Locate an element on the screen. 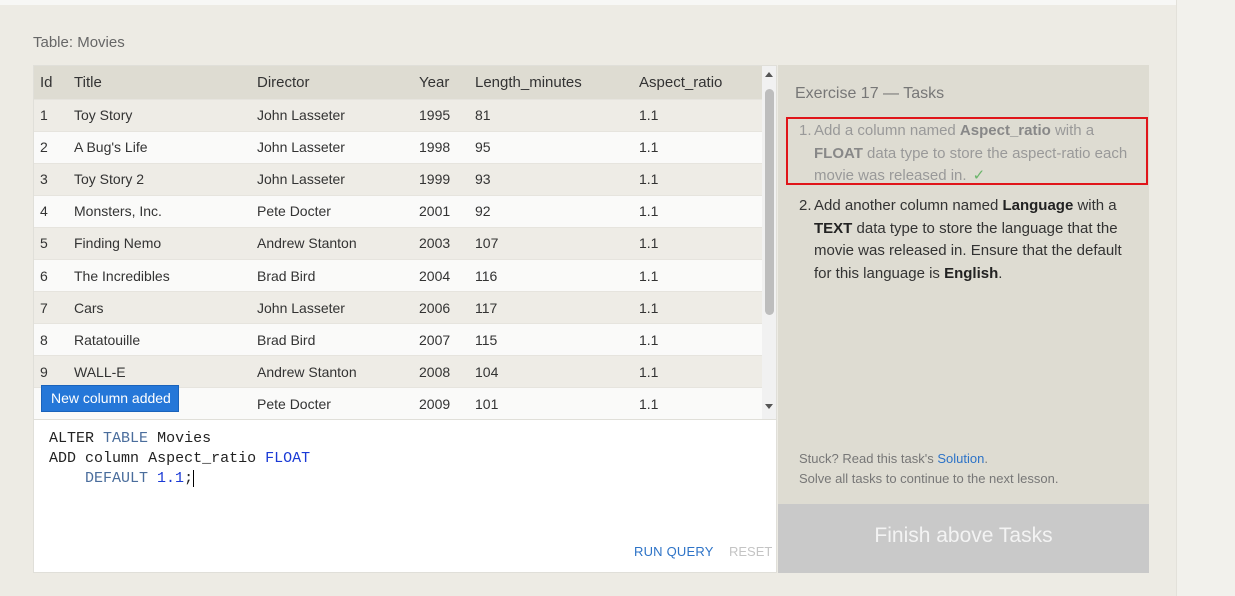 The height and width of the screenshot is (596, 1235). cell-length: 101 is located at coordinates (551, 403).